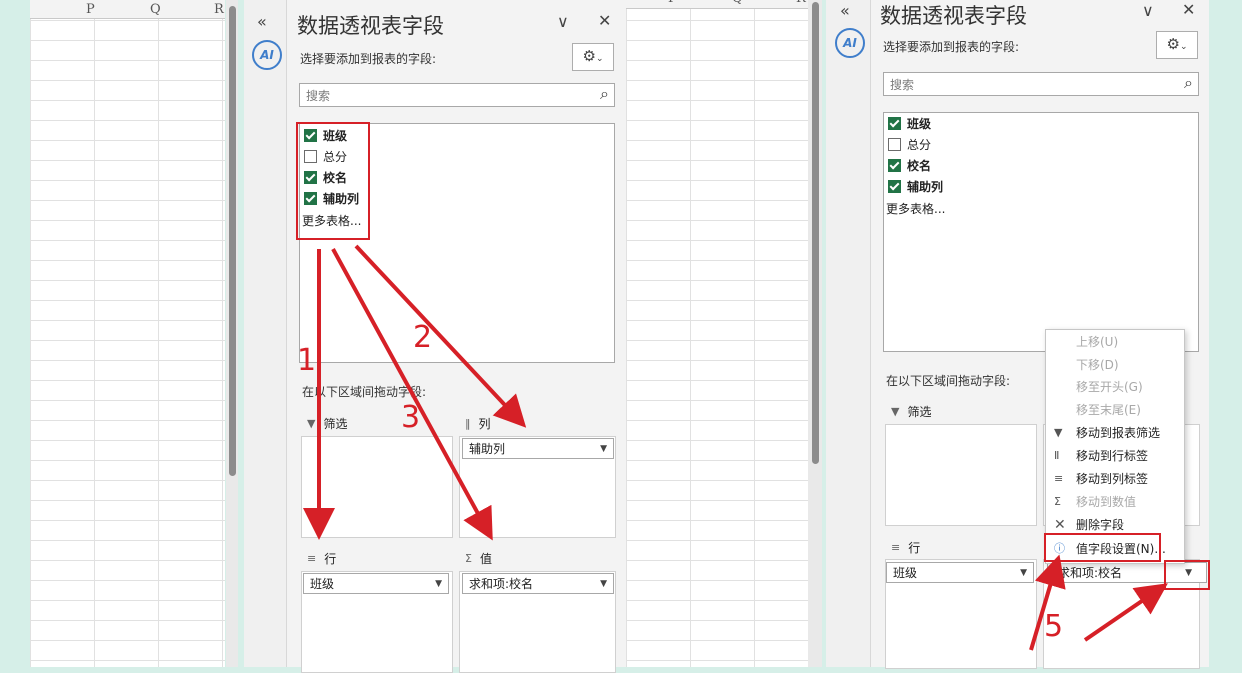 Image resolution: width=1242 pixels, height=673 pixels. I want to click on menu-item-move-up: 上移(U), so click(1115, 342).